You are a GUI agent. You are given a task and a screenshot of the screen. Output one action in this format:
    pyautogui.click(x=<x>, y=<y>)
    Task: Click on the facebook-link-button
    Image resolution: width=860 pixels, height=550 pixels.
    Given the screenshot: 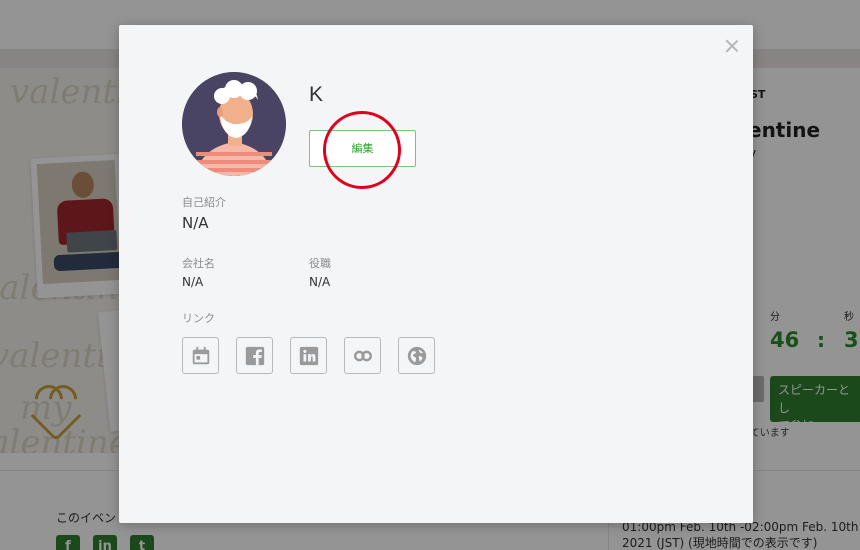 What is the action you would take?
    pyautogui.click(x=254, y=355)
    